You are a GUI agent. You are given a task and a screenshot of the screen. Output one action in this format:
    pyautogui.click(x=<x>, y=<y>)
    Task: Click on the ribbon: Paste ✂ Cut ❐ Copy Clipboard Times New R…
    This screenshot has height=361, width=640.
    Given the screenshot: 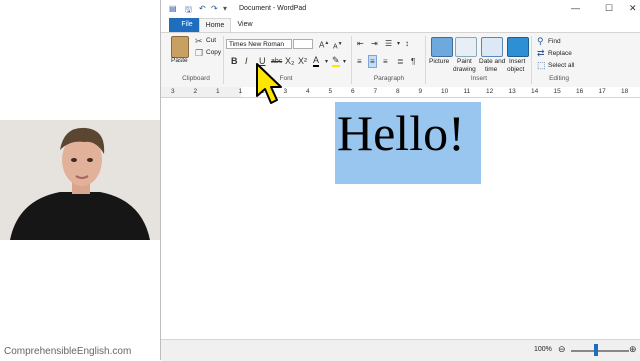 What is the action you would take?
    pyautogui.click(x=400, y=60)
    